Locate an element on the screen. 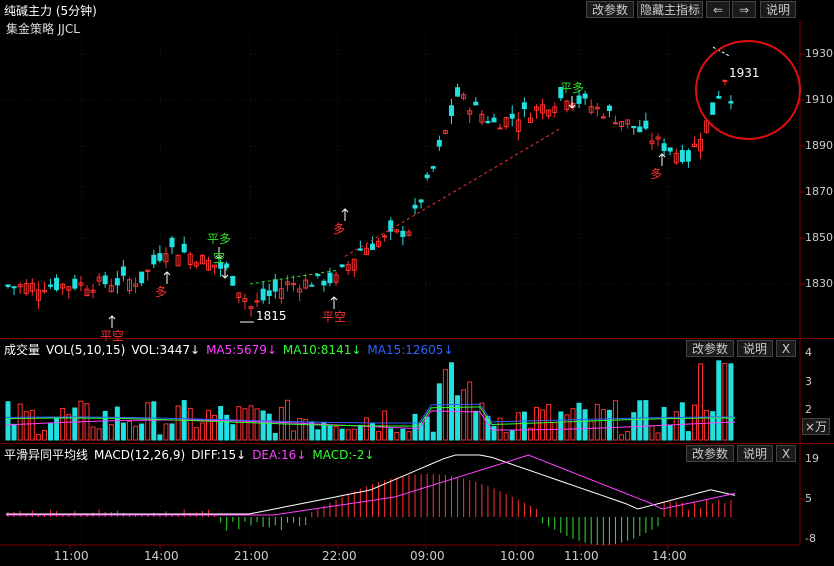 The image size is (834, 566). macd-diff: DIFF:15↓ is located at coordinates (219, 455).